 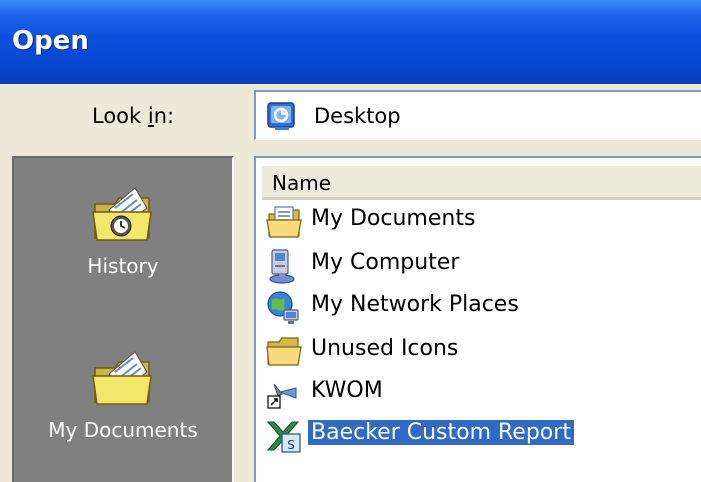 What do you see at coordinates (282, 266) in the screenshot?
I see `my-computer-icon` at bounding box center [282, 266].